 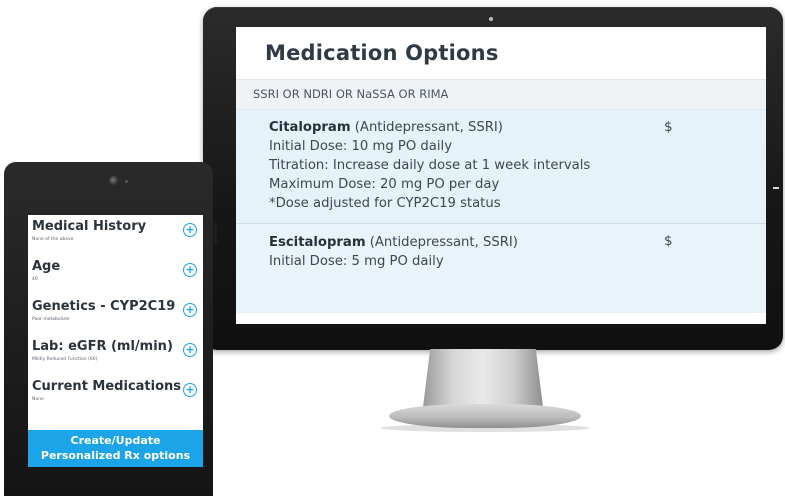 I want to click on button-line-2: Personalized Rx options, so click(x=115, y=455).